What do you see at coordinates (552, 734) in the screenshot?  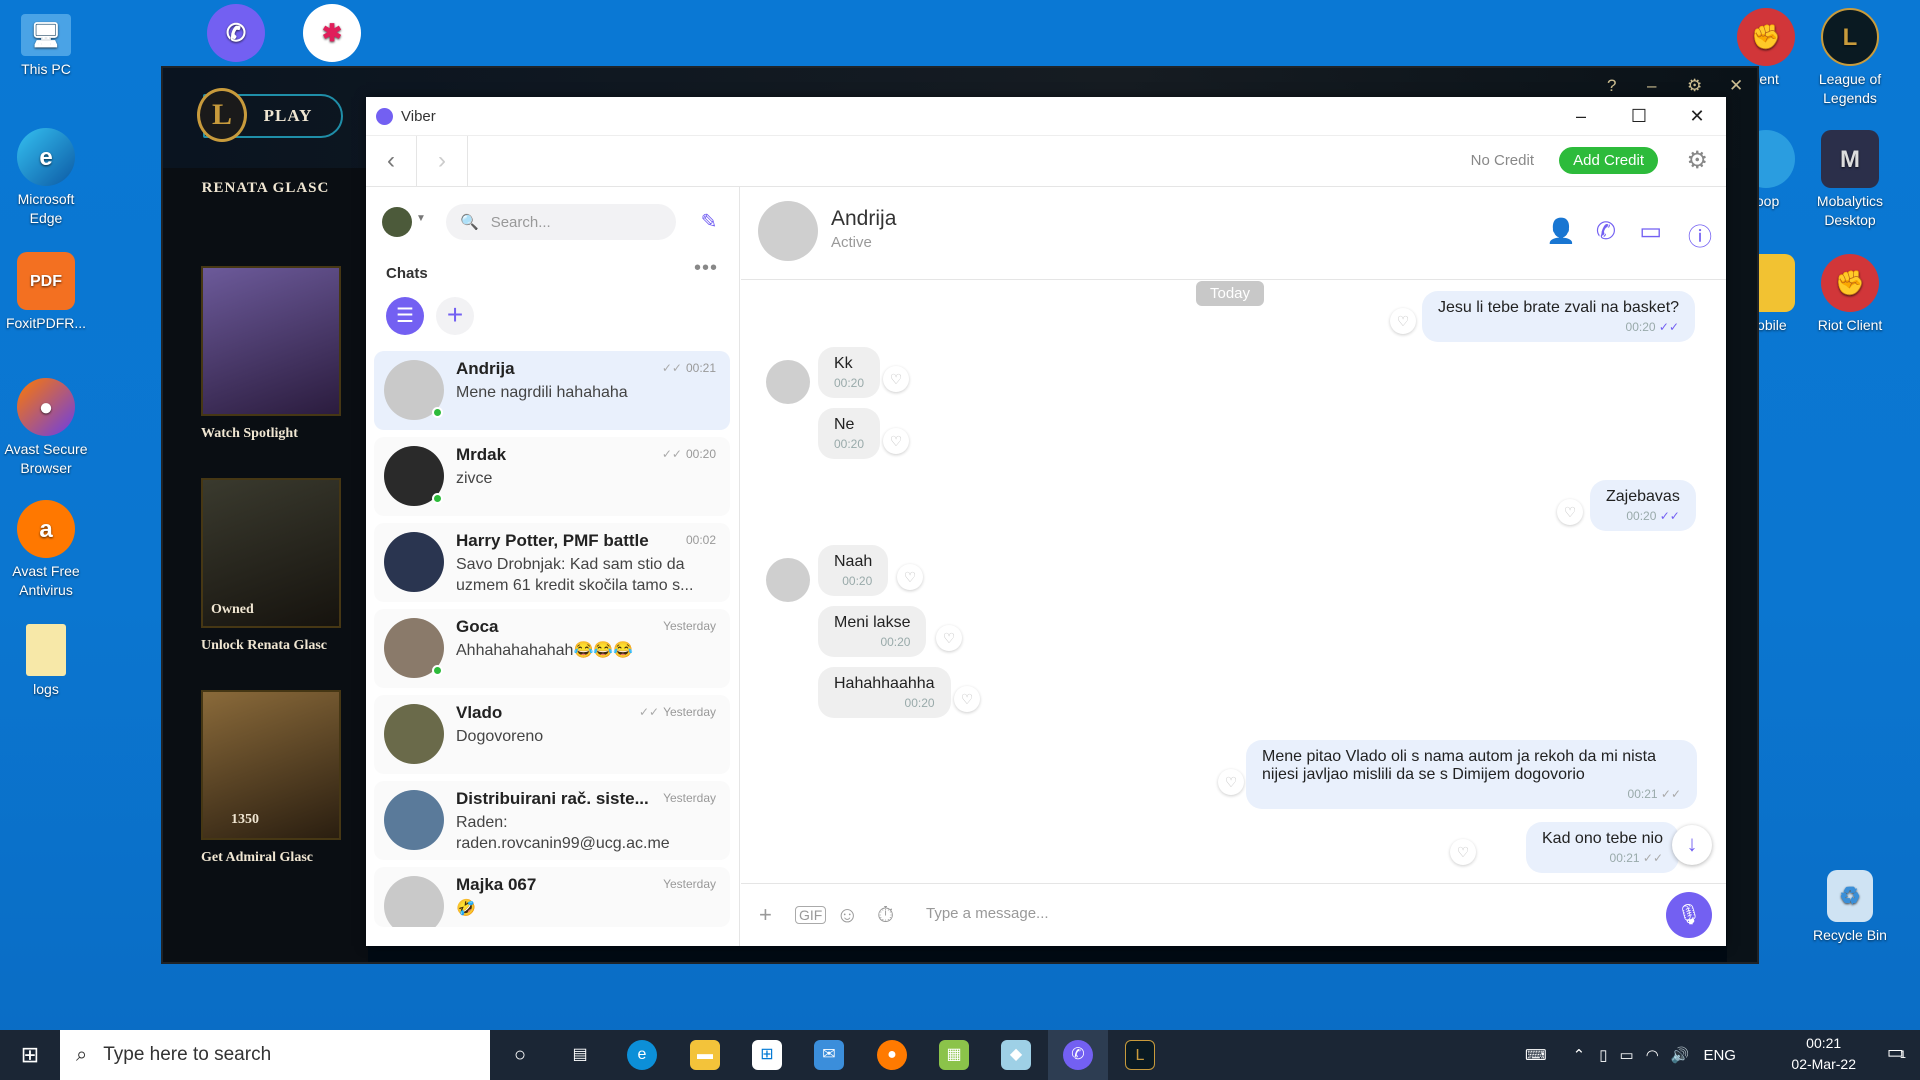 I see `chat-item-vlado: Vlado Dogovoreno ✓✓ Yesterday` at bounding box center [552, 734].